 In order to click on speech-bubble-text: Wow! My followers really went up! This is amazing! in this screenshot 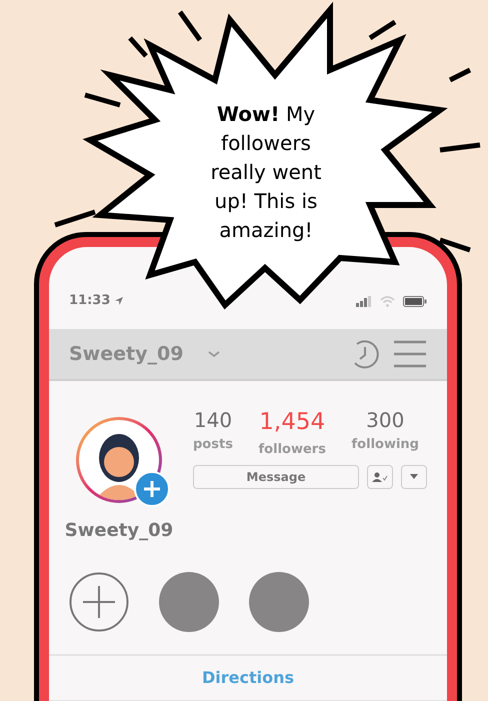, I will do `click(266, 172)`.